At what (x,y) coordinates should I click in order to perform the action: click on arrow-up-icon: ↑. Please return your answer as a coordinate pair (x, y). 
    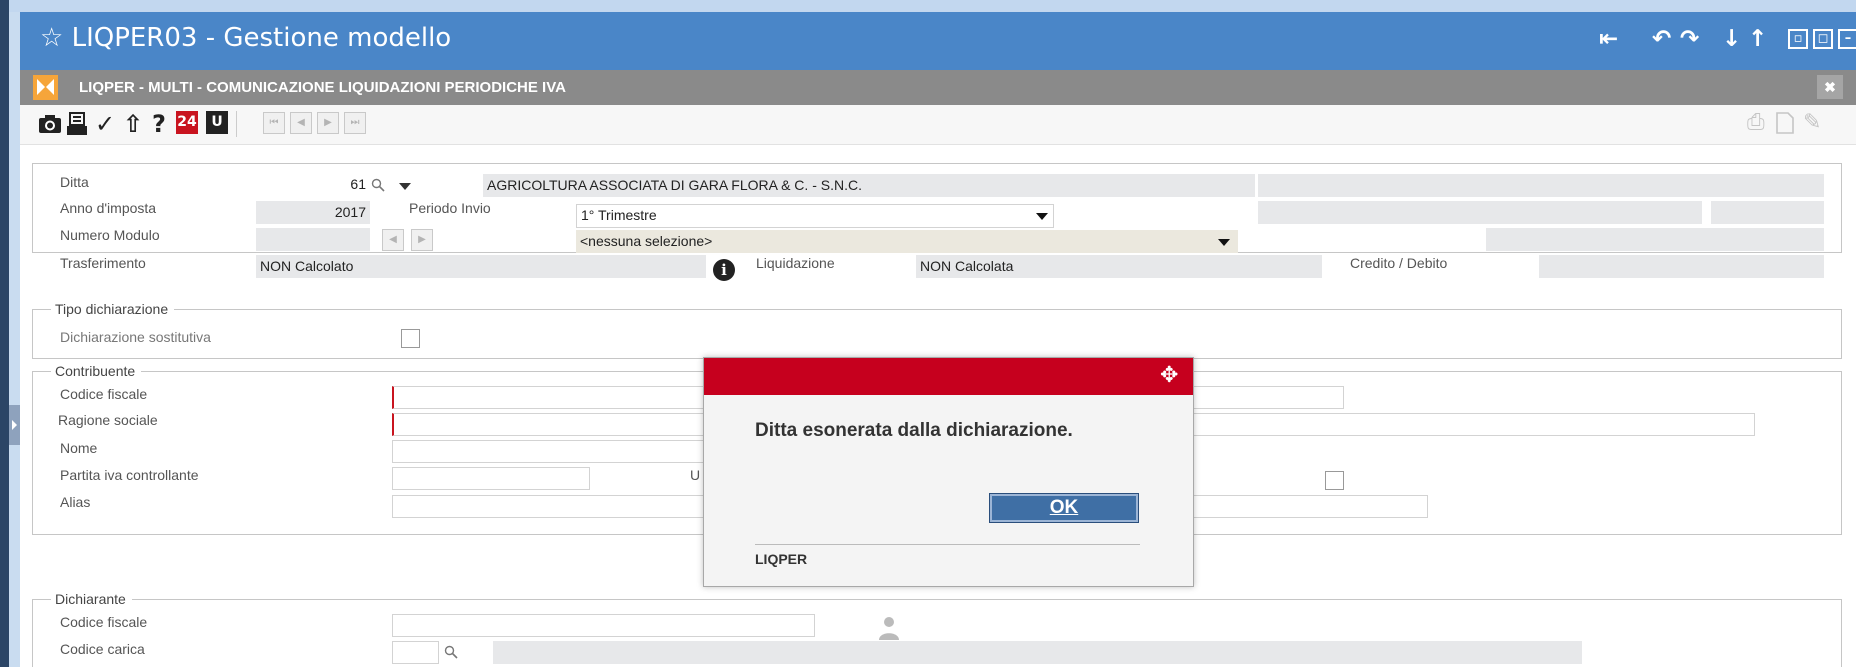
    Looking at the image, I should click on (1757, 39).